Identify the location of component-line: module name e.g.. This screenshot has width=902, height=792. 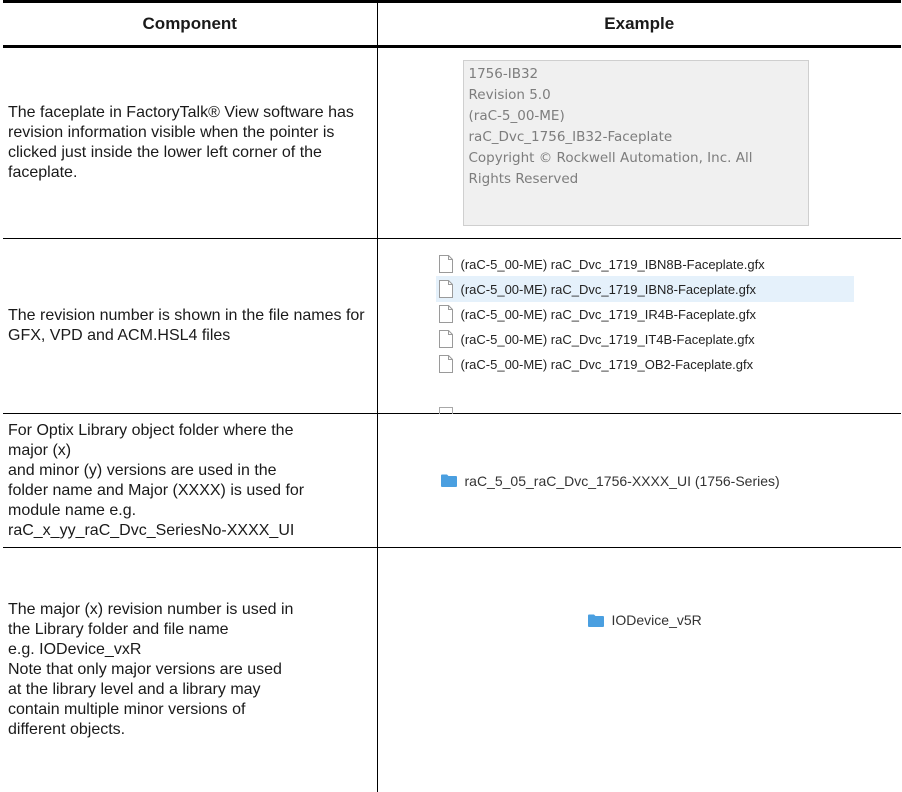
(72, 510).